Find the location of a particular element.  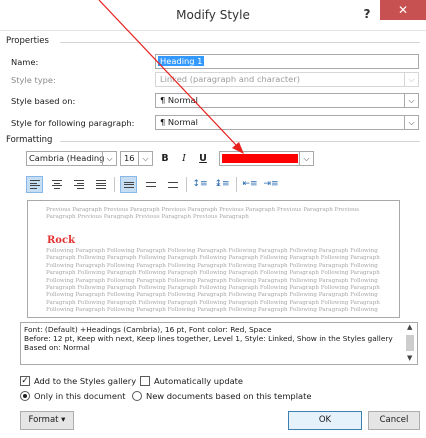

annotation-arrow is located at coordinates (171, 77).